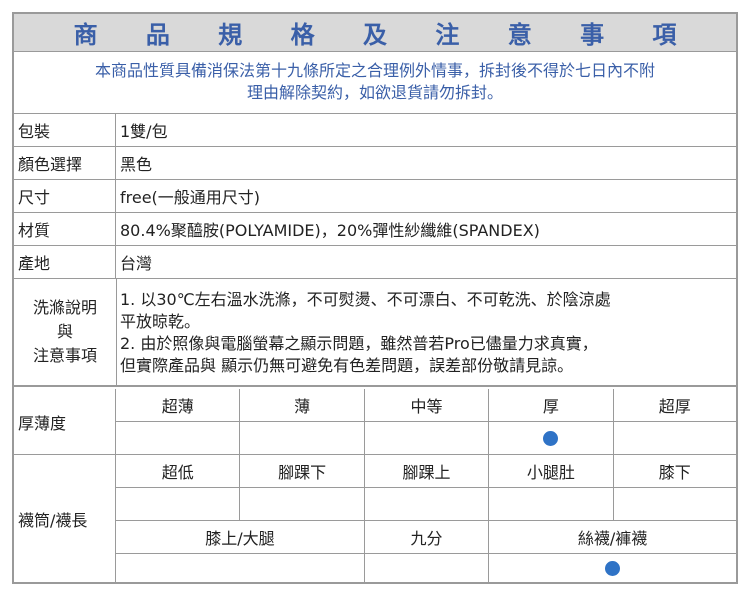  Describe the element at coordinates (375, 262) in the screenshot. I see `spec-row-origin: 產地 台灣` at that location.